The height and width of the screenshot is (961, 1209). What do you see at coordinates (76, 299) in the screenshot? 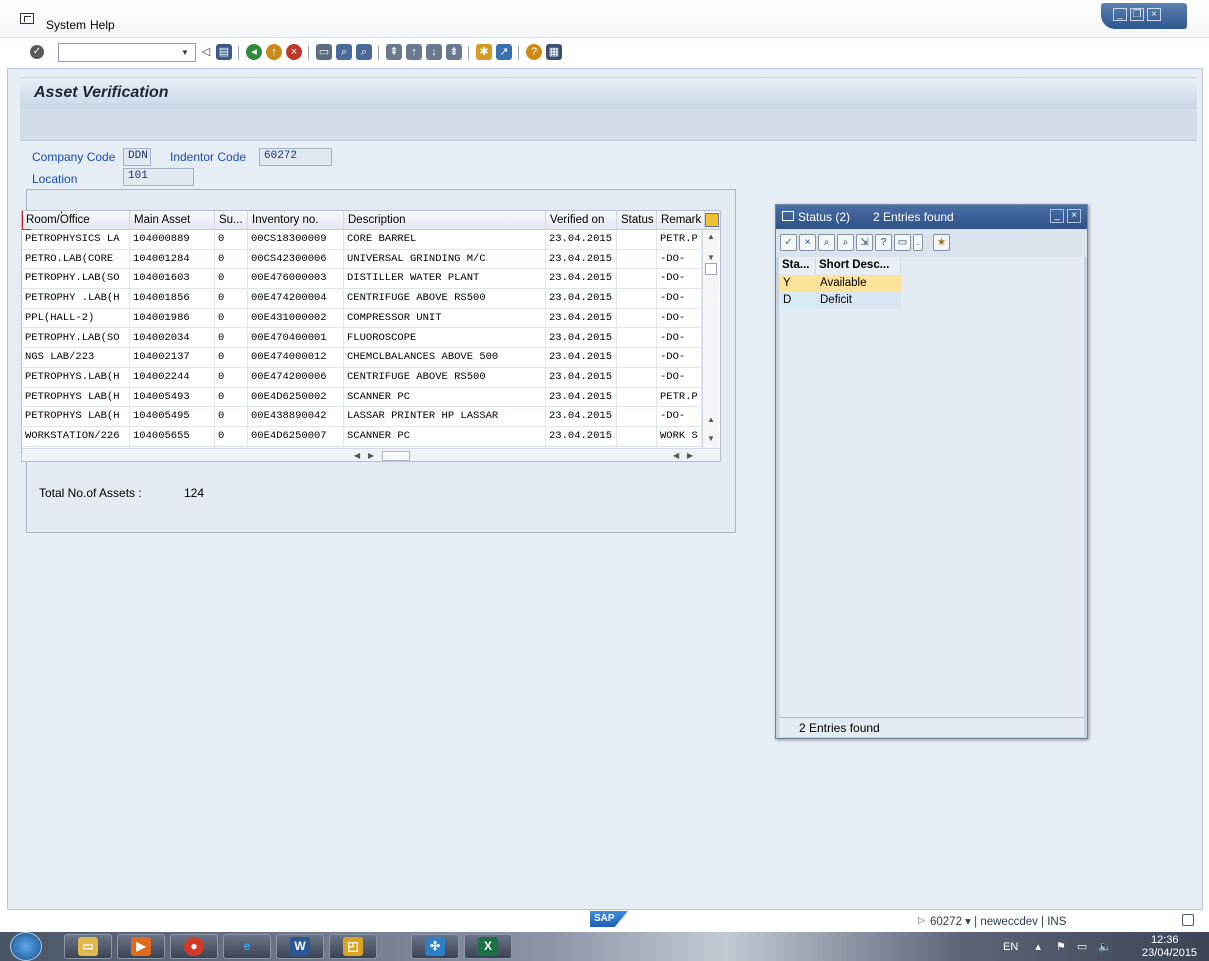
I see `cell-room-office: PETROPHY .LAB(H` at bounding box center [76, 299].